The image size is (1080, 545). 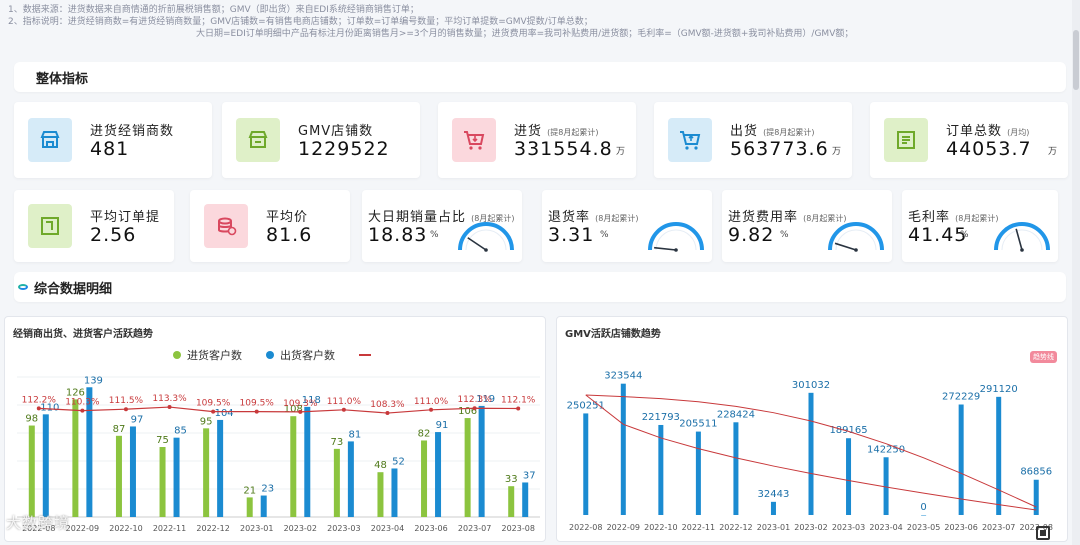 I want to click on gauge-card: 进货费用率 (8月起累计) 9.82 %, so click(x=807, y=226).